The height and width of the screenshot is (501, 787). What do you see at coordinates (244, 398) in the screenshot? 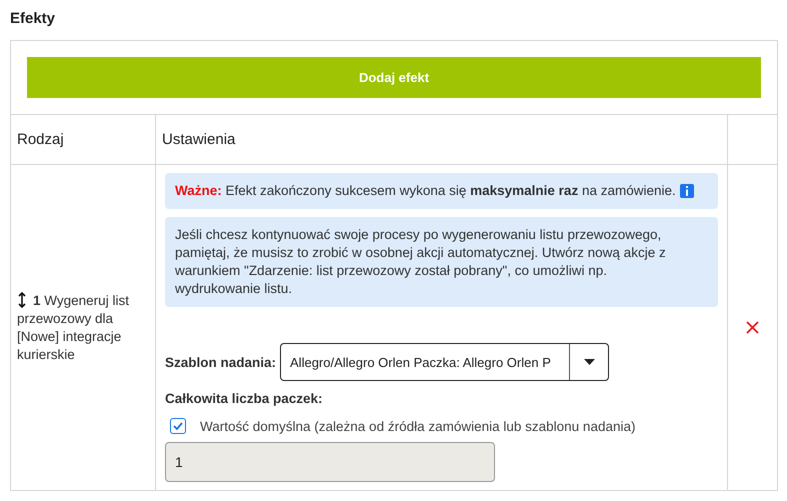
I see `packages-label: Całkowita liczba paczek:` at bounding box center [244, 398].